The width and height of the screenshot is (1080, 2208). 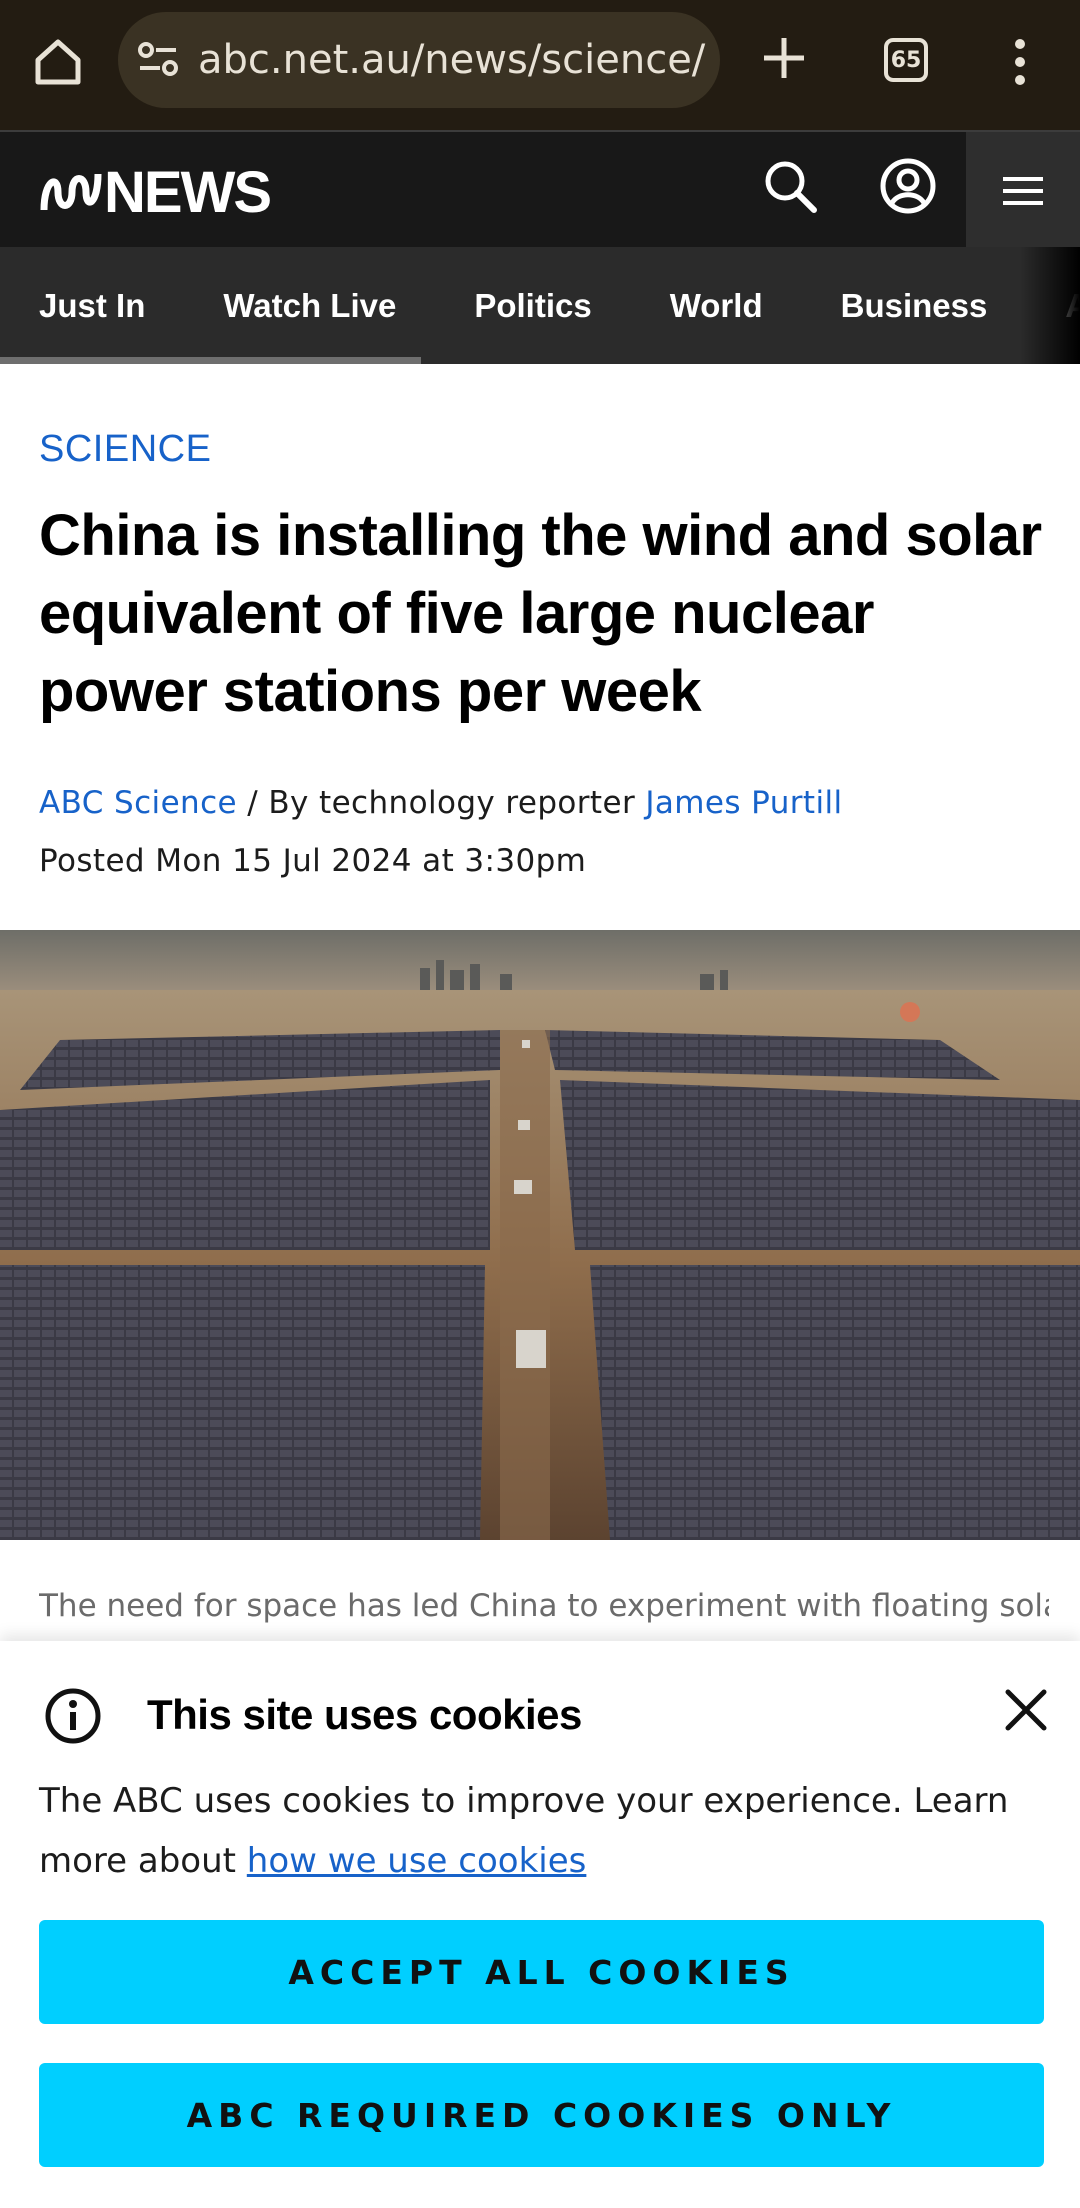 I want to click on required-cookies-only-button: ABC REQUIRED COOKIES ONLY, so click(x=541, y=2115).